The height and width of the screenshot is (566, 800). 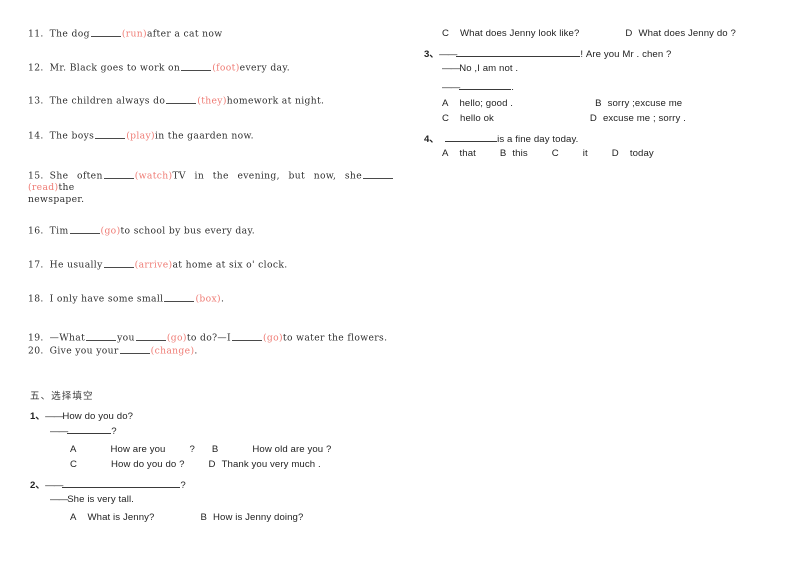 I want to click on option-text-a: How are you, so click(x=138, y=449).